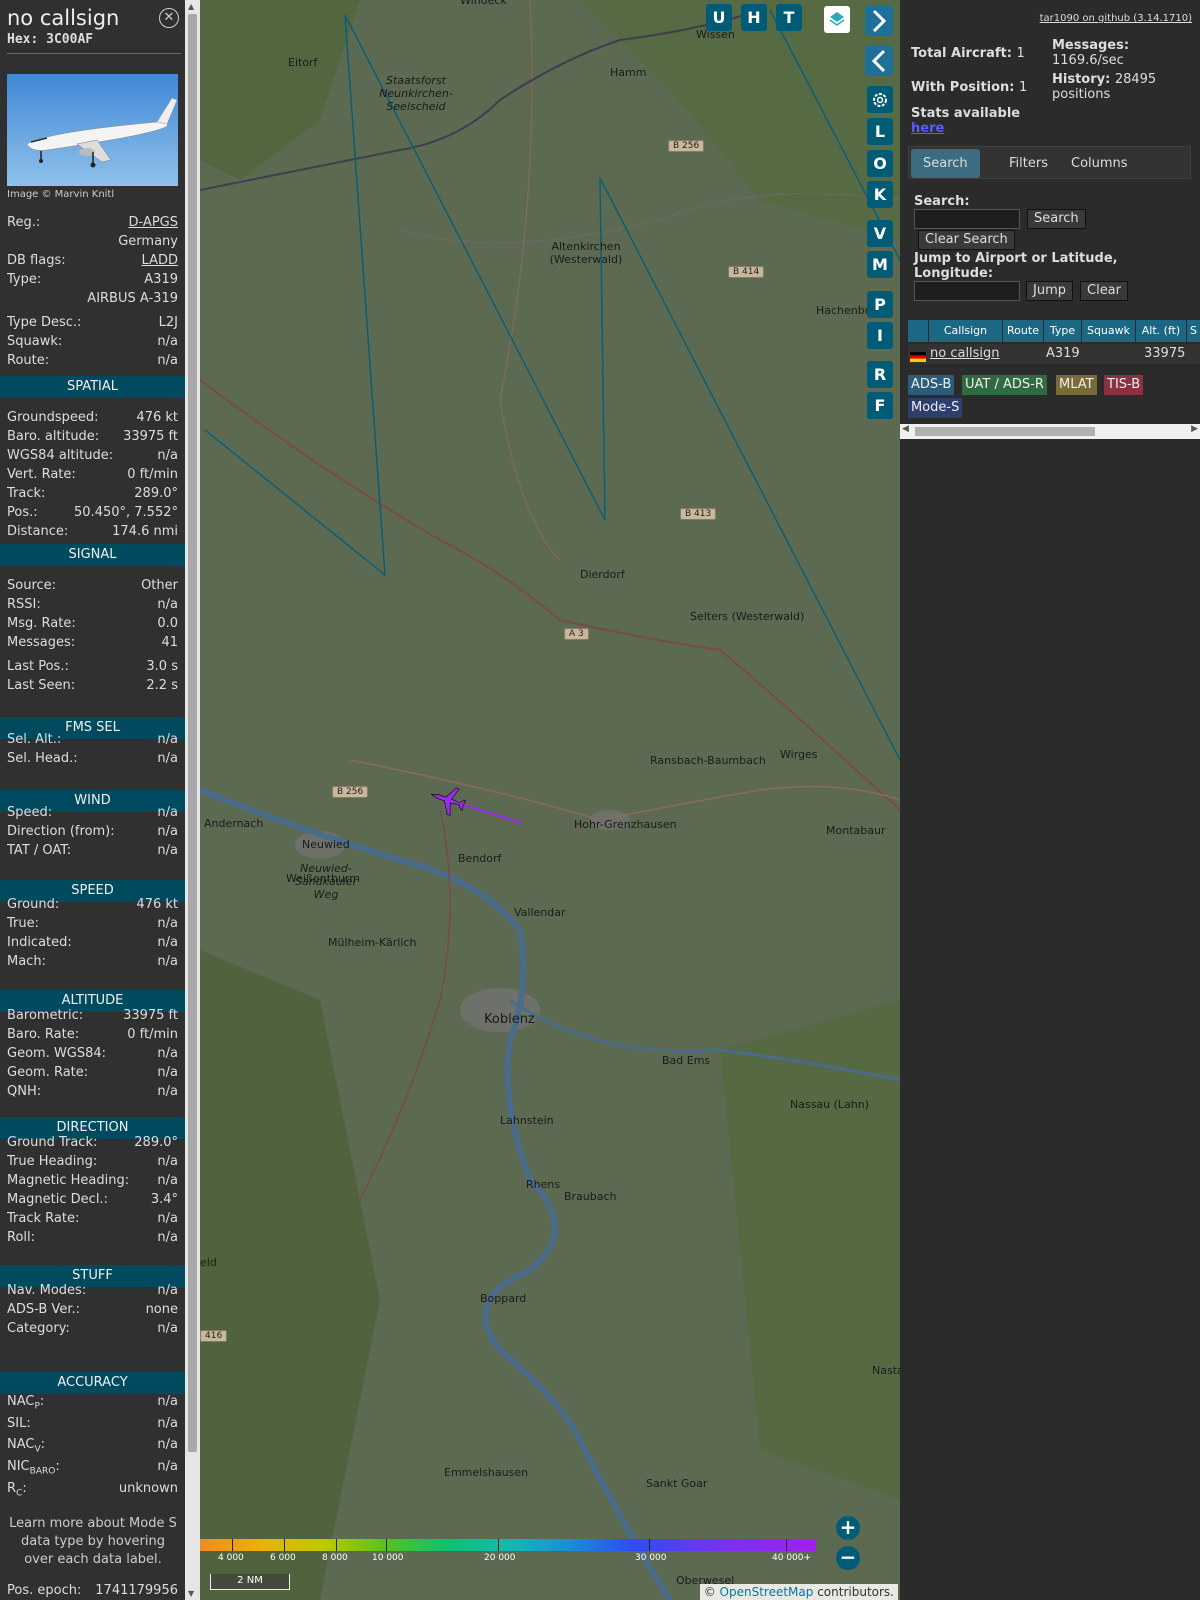 The width and height of the screenshot is (1200, 1600). What do you see at coordinates (880, 233) in the screenshot?
I see `map-button-v: V` at bounding box center [880, 233].